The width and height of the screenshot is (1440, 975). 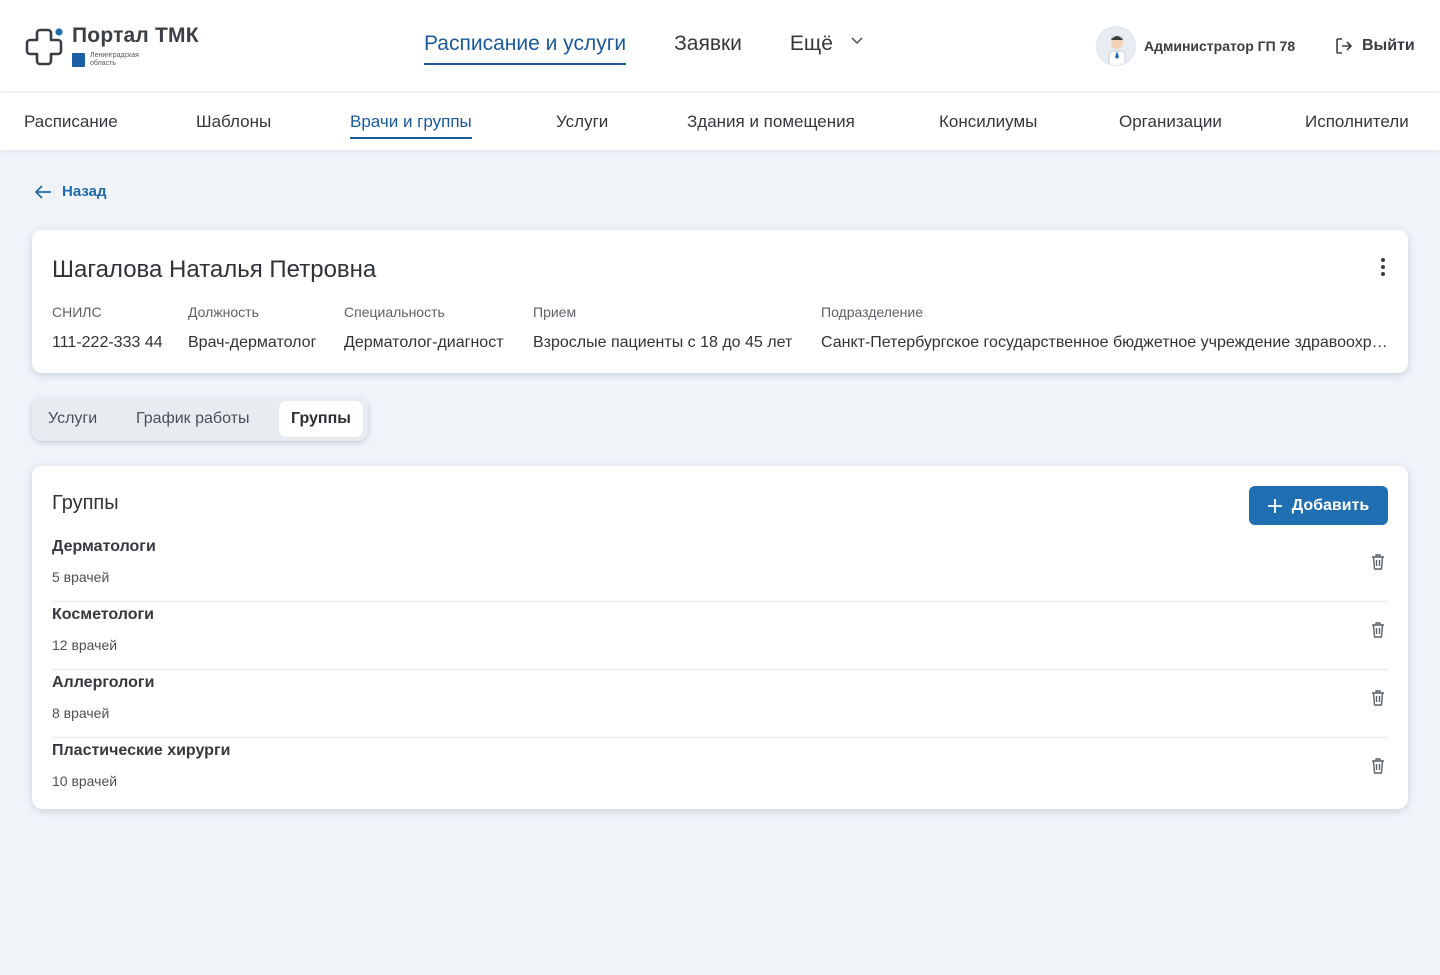 I want to click on list-item: Пластические хирурги 10 врачей, so click(x=720, y=772).